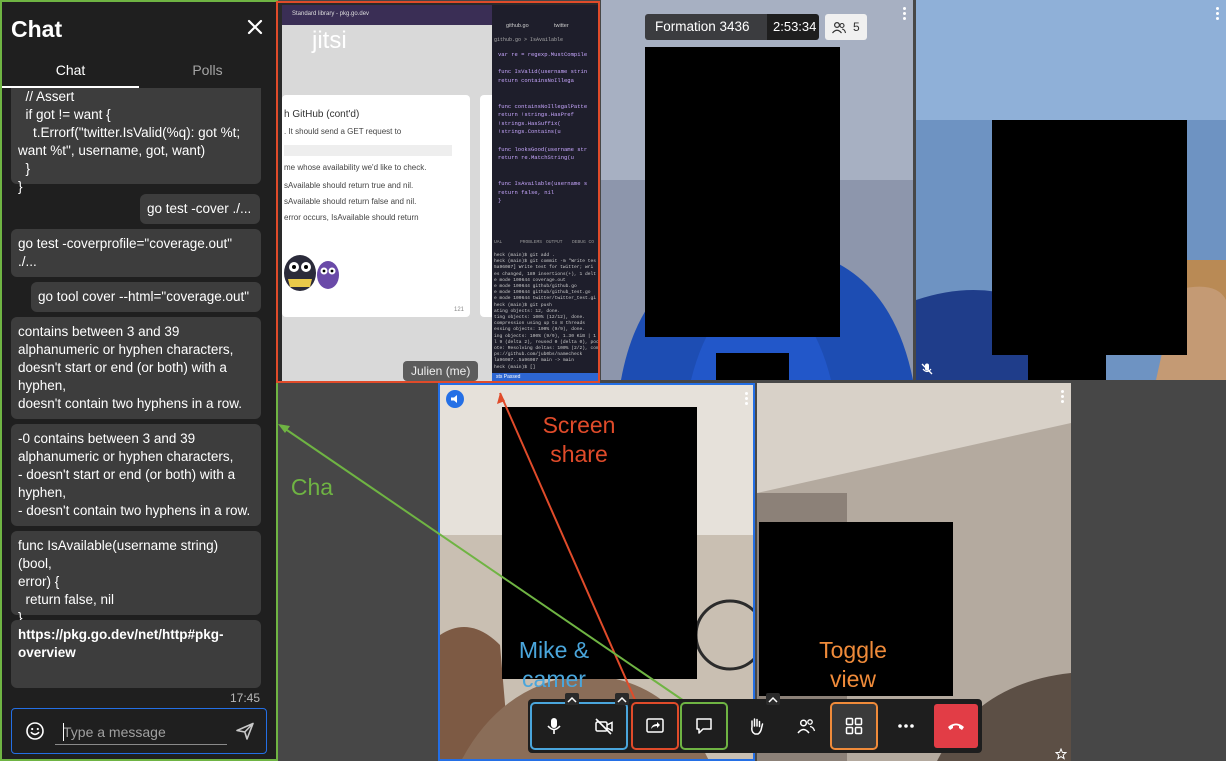  What do you see at coordinates (146, 297) in the screenshot?
I see `chat-message-local: go tool cover --html="coverage.out"` at bounding box center [146, 297].